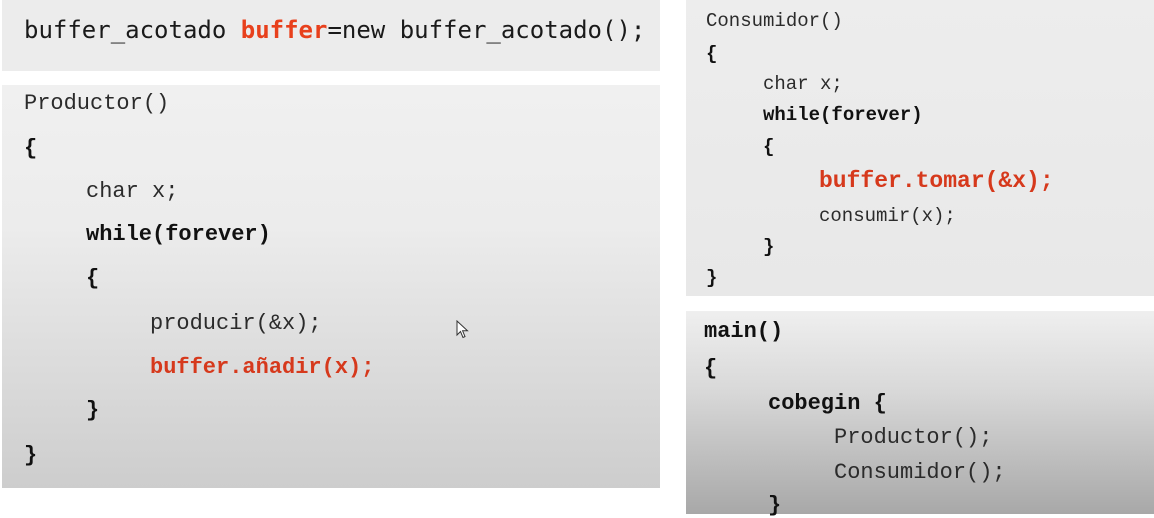 This screenshot has width=1154, height=518. I want to click on consumidor-char-decl: char x;, so click(803, 84).